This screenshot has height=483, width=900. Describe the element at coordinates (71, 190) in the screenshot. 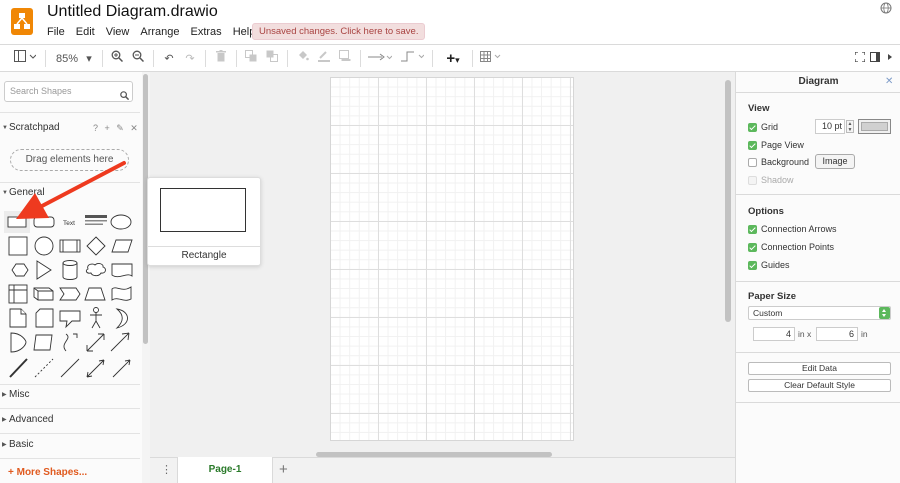

I see `annotation-arrow` at that location.